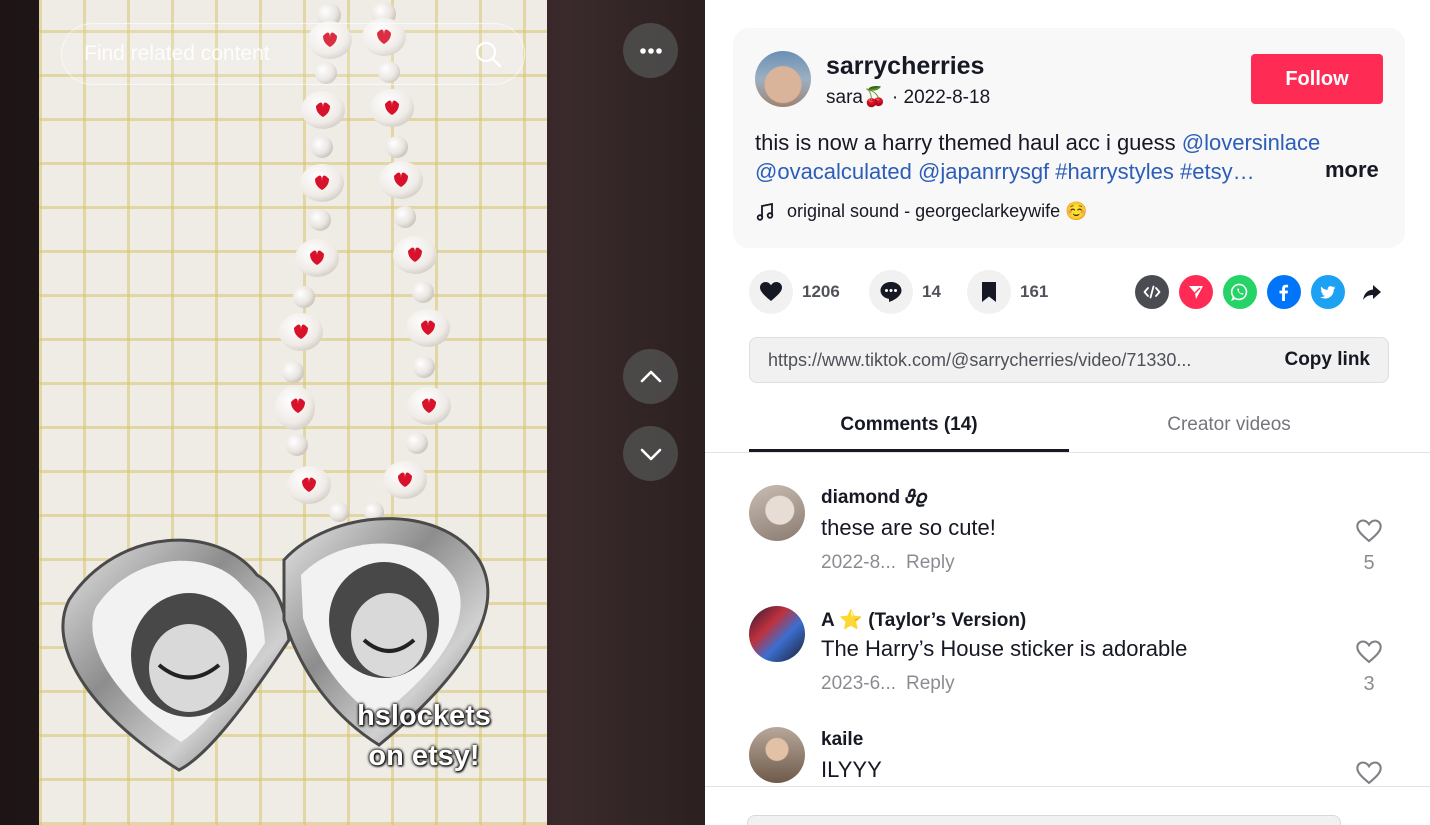 This screenshot has width=1430, height=825. I want to click on post-date: 2022-8-18, so click(947, 97).